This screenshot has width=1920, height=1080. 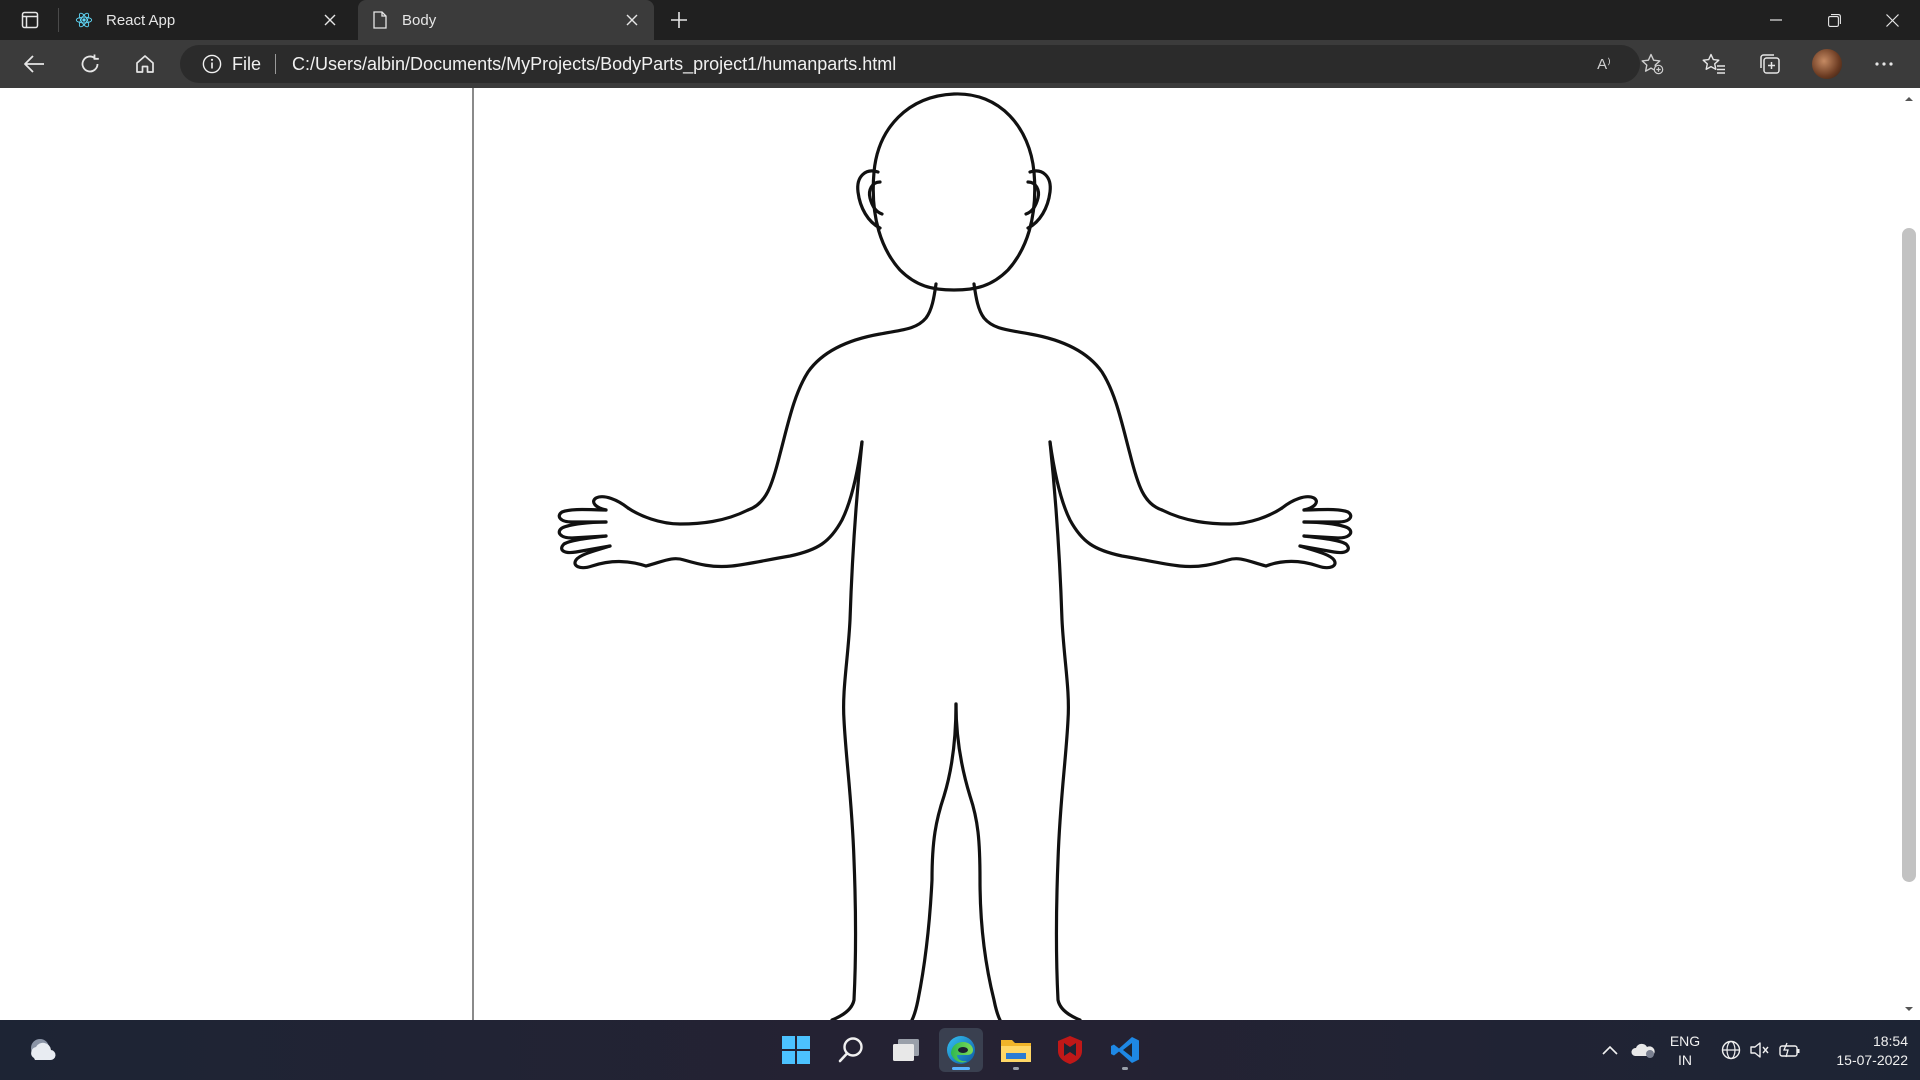 I want to click on vertical-divider, so click(x=473, y=554).